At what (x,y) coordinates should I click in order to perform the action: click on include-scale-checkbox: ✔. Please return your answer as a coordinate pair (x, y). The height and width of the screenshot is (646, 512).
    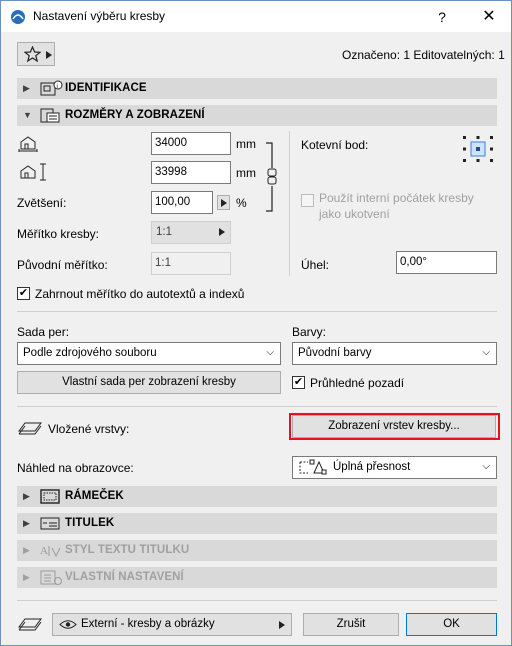
    Looking at the image, I should click on (23, 293).